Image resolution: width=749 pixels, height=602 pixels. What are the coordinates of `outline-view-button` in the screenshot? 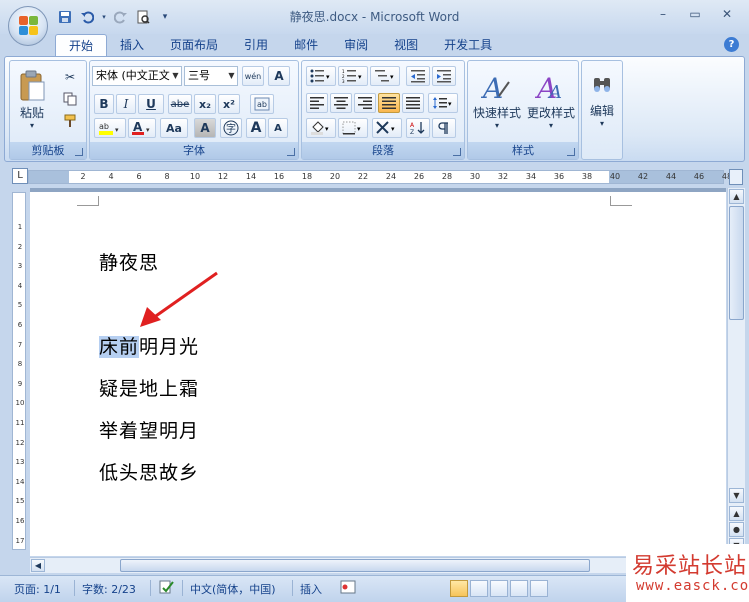 It's located at (519, 588).